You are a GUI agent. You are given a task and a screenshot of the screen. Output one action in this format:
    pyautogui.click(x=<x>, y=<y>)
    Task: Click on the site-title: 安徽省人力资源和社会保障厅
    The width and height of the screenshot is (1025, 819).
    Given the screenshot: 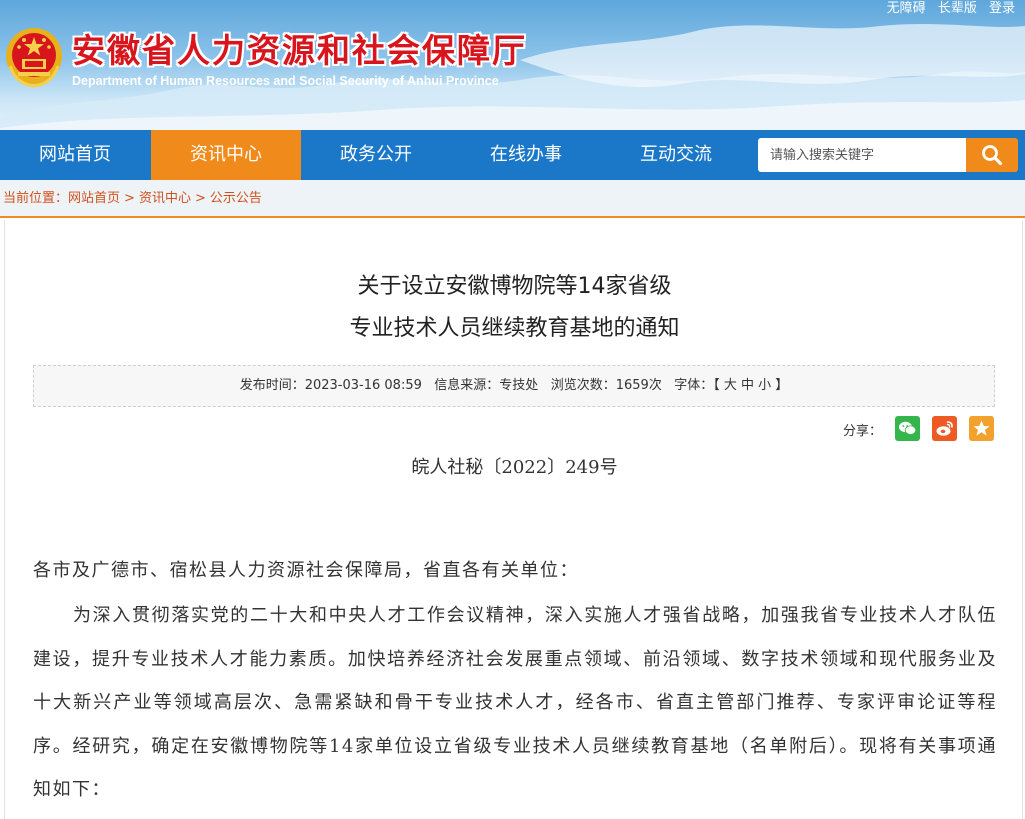 What is the action you would take?
    pyautogui.click(x=299, y=50)
    